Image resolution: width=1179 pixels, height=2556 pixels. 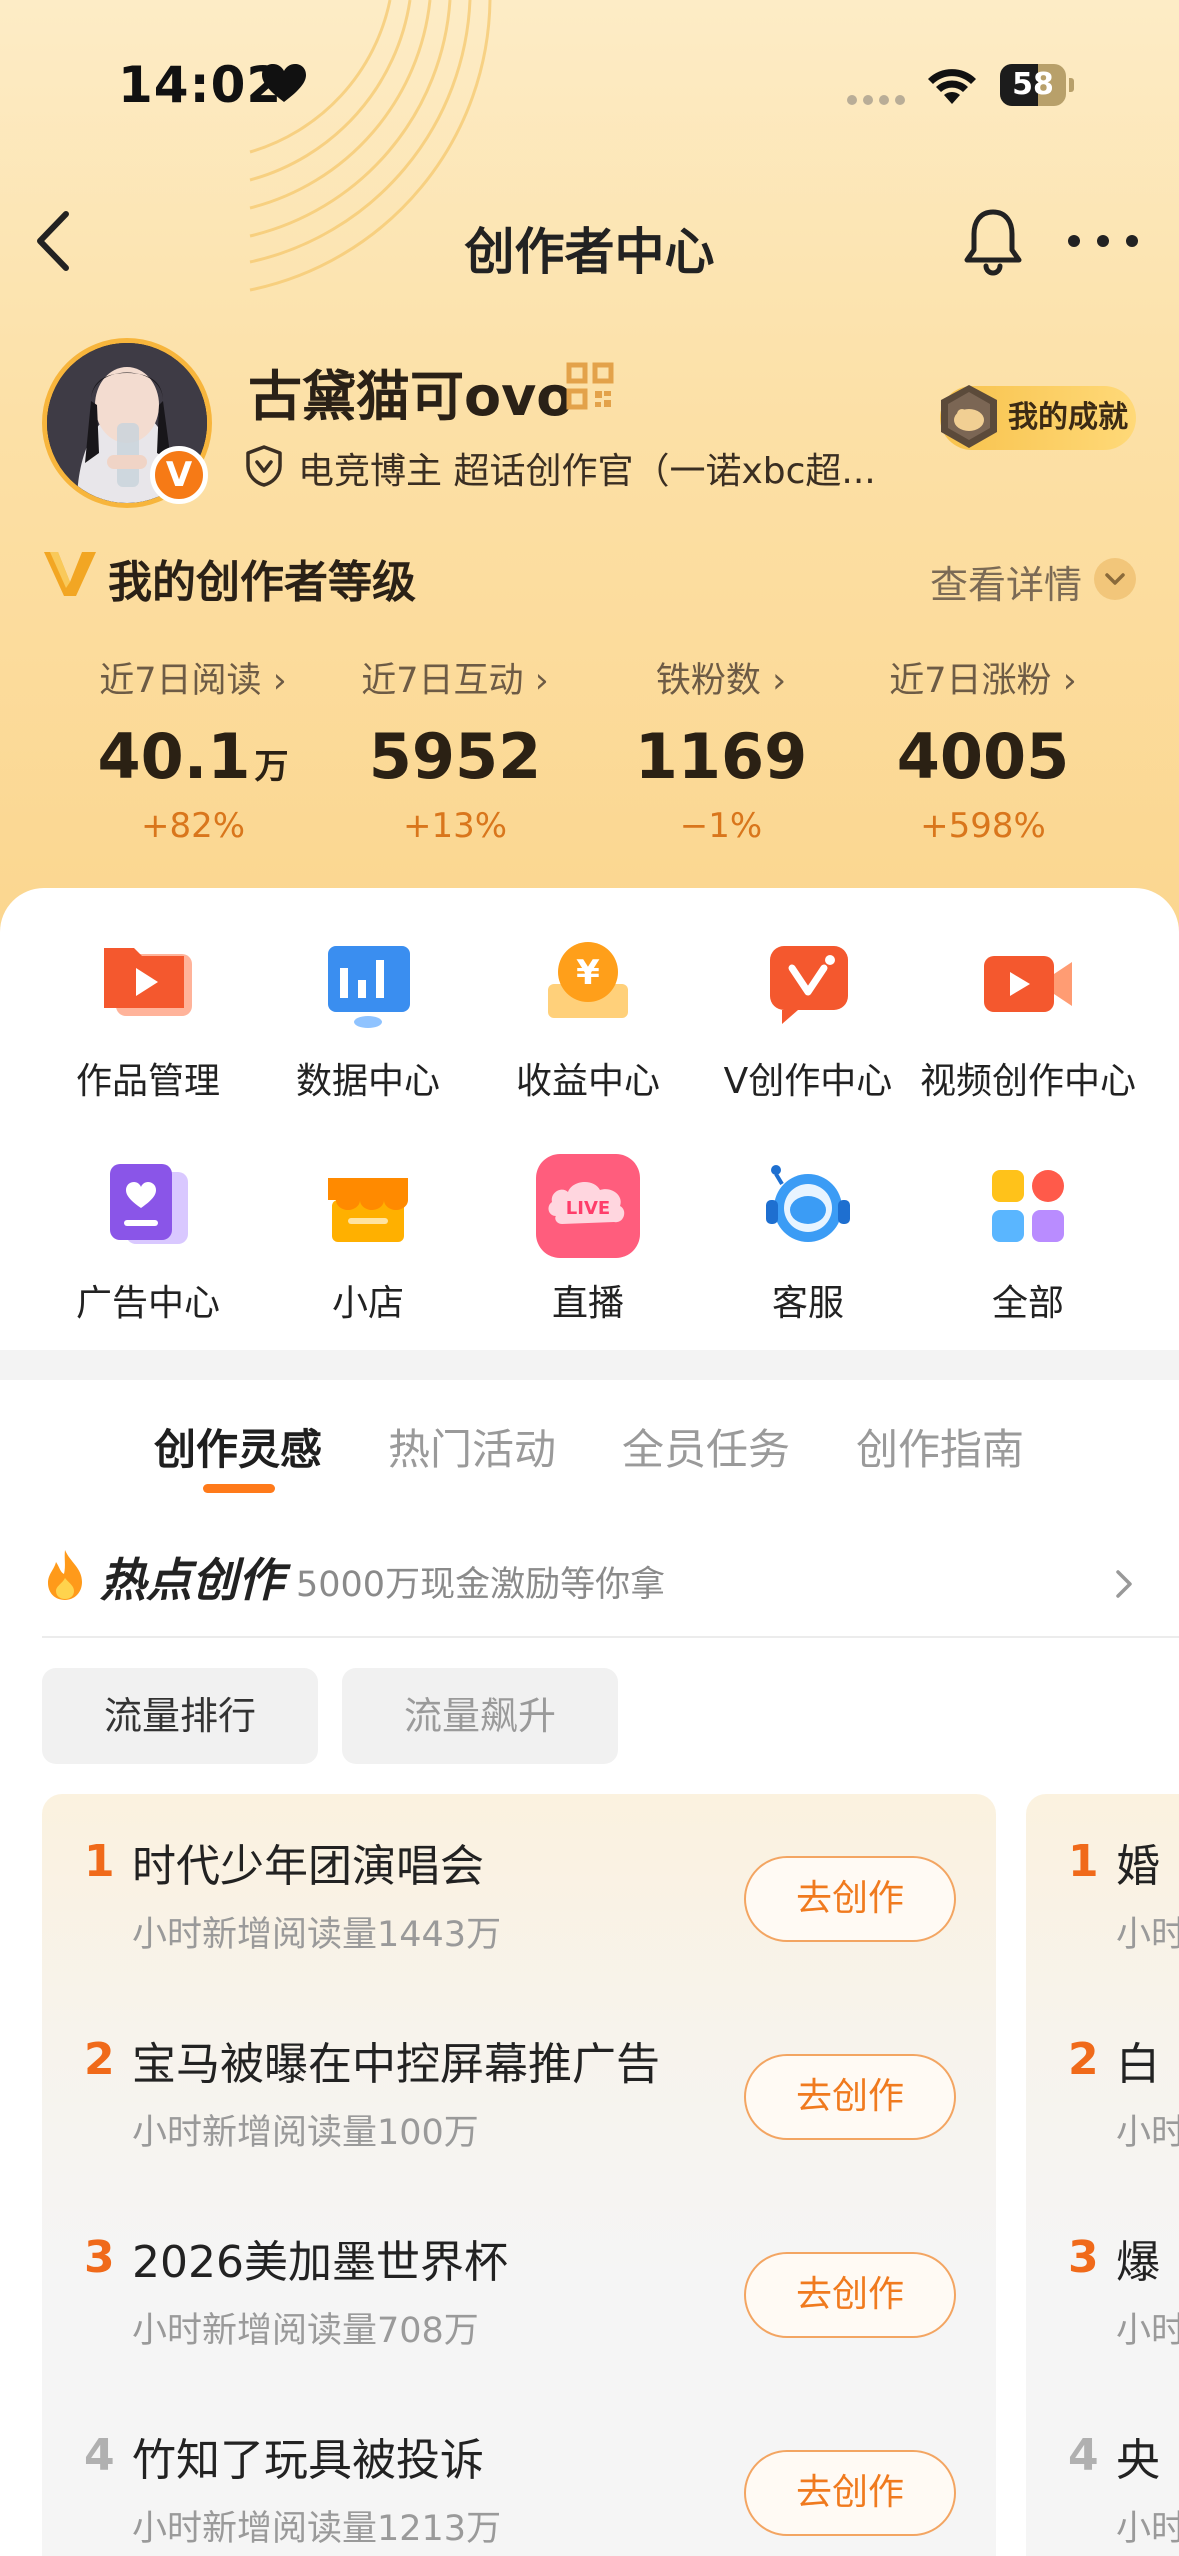 I want to click on content-tabs: 创作灵感 热门活动 全员任务 创作指南, so click(x=589, y=1450).